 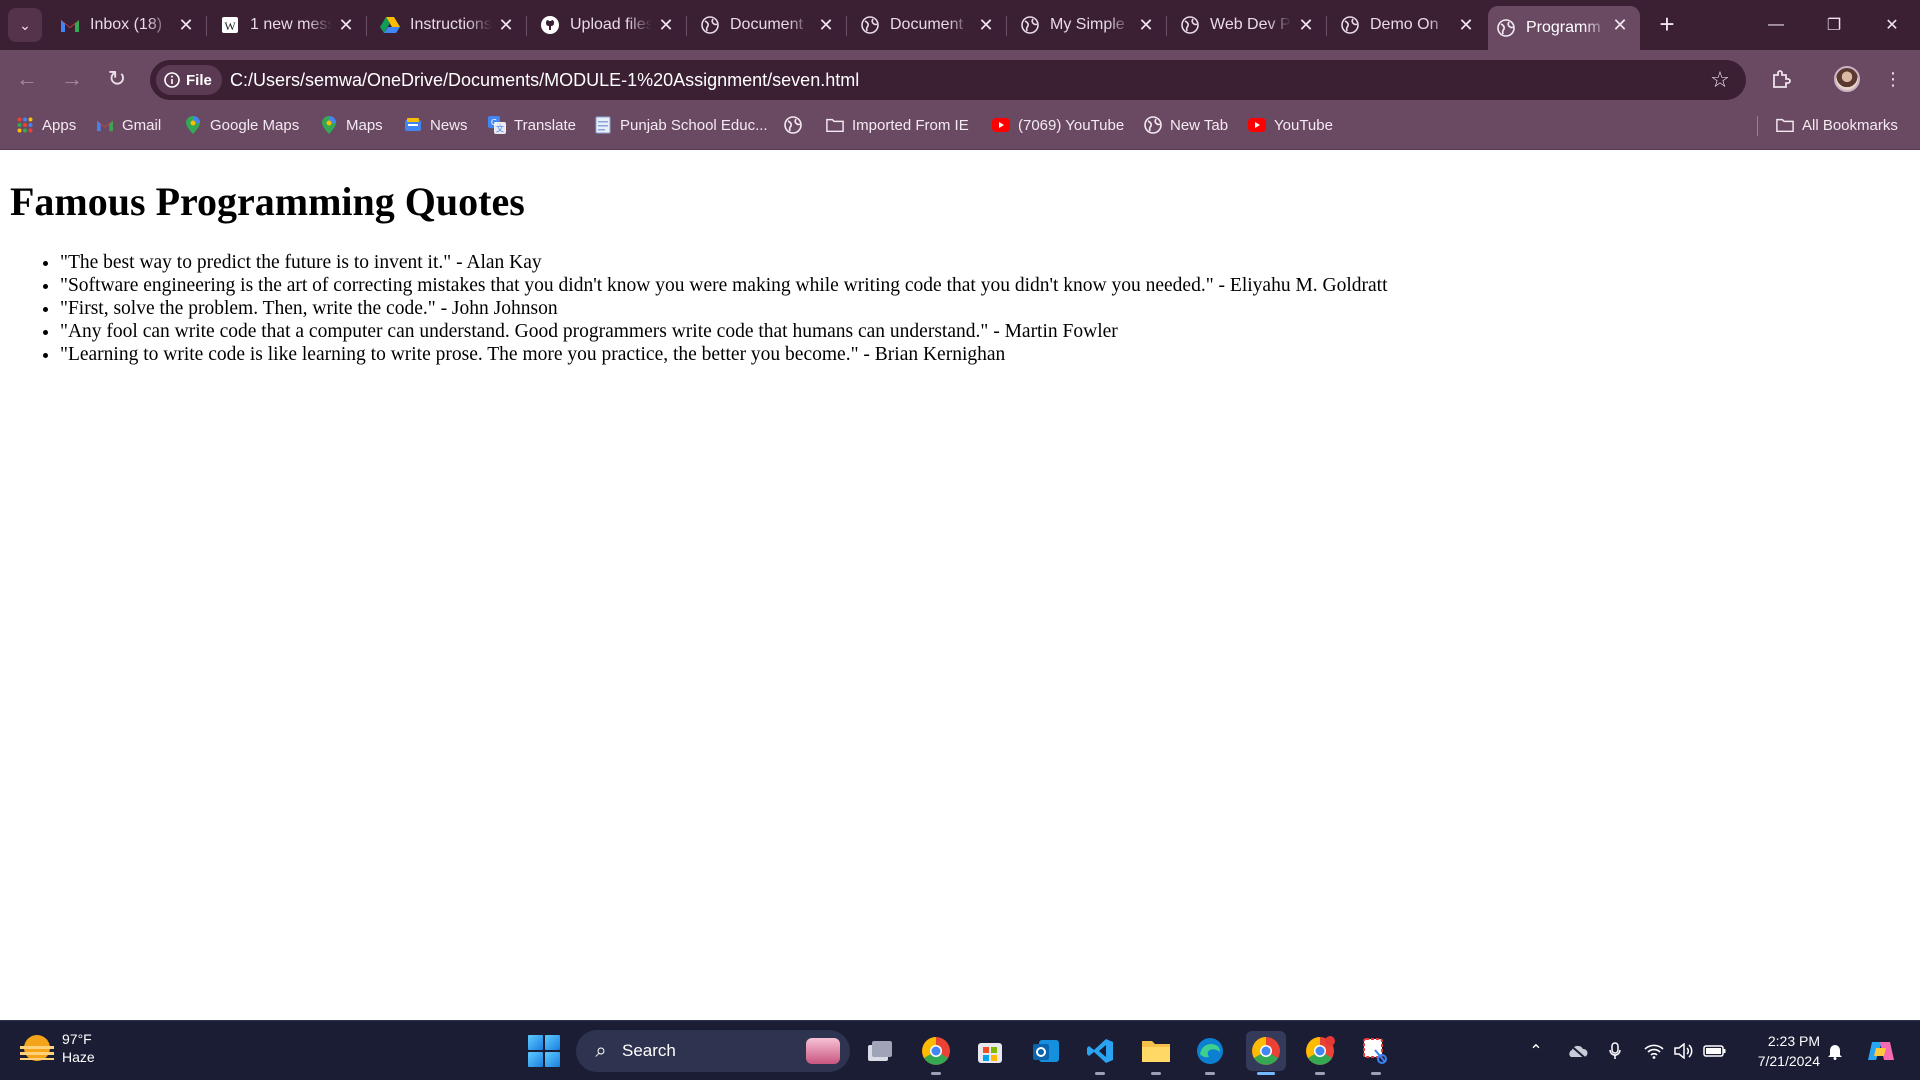 I want to click on bookmark-label: Google Maps, so click(x=255, y=125).